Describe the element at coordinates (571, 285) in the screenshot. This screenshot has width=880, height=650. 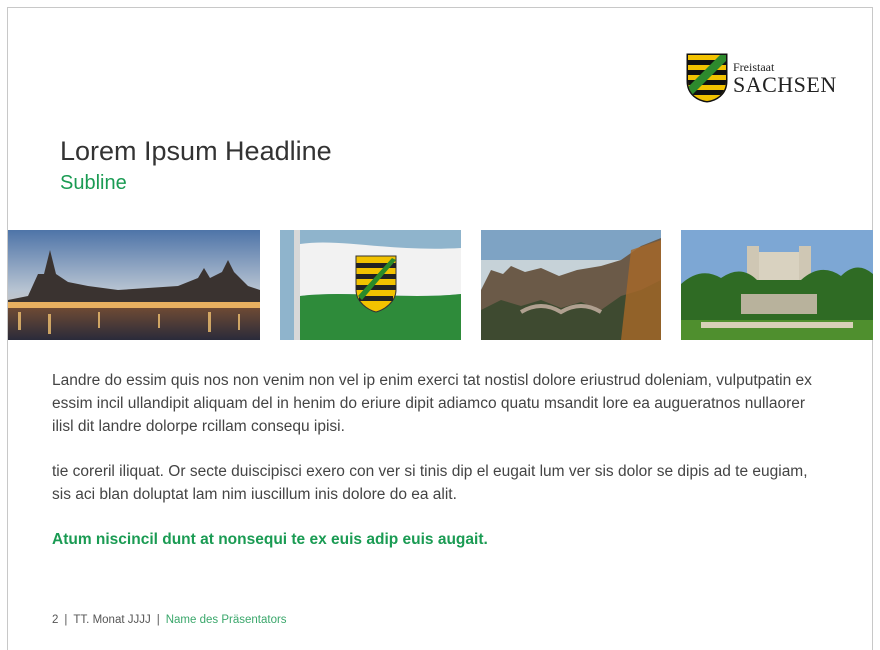
I see `bastei-bridge-photo` at that location.